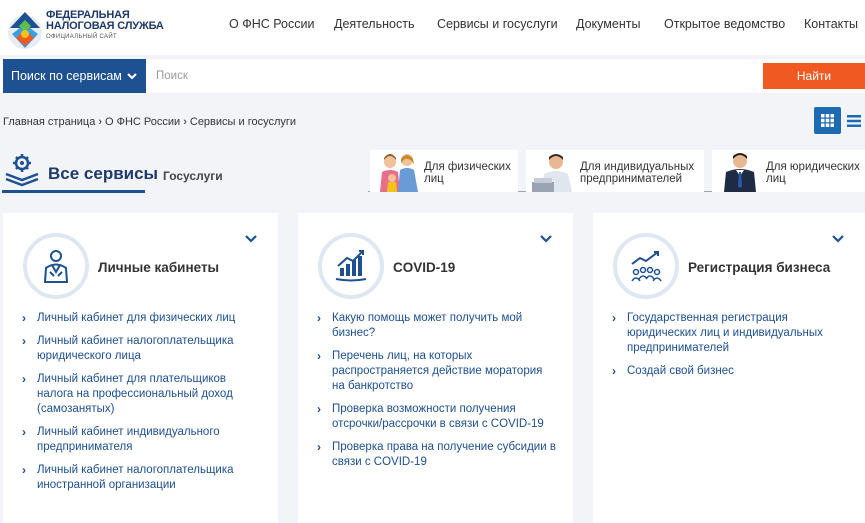  I want to click on search-scope-dropdown: Поиск по сервисам, so click(74, 76).